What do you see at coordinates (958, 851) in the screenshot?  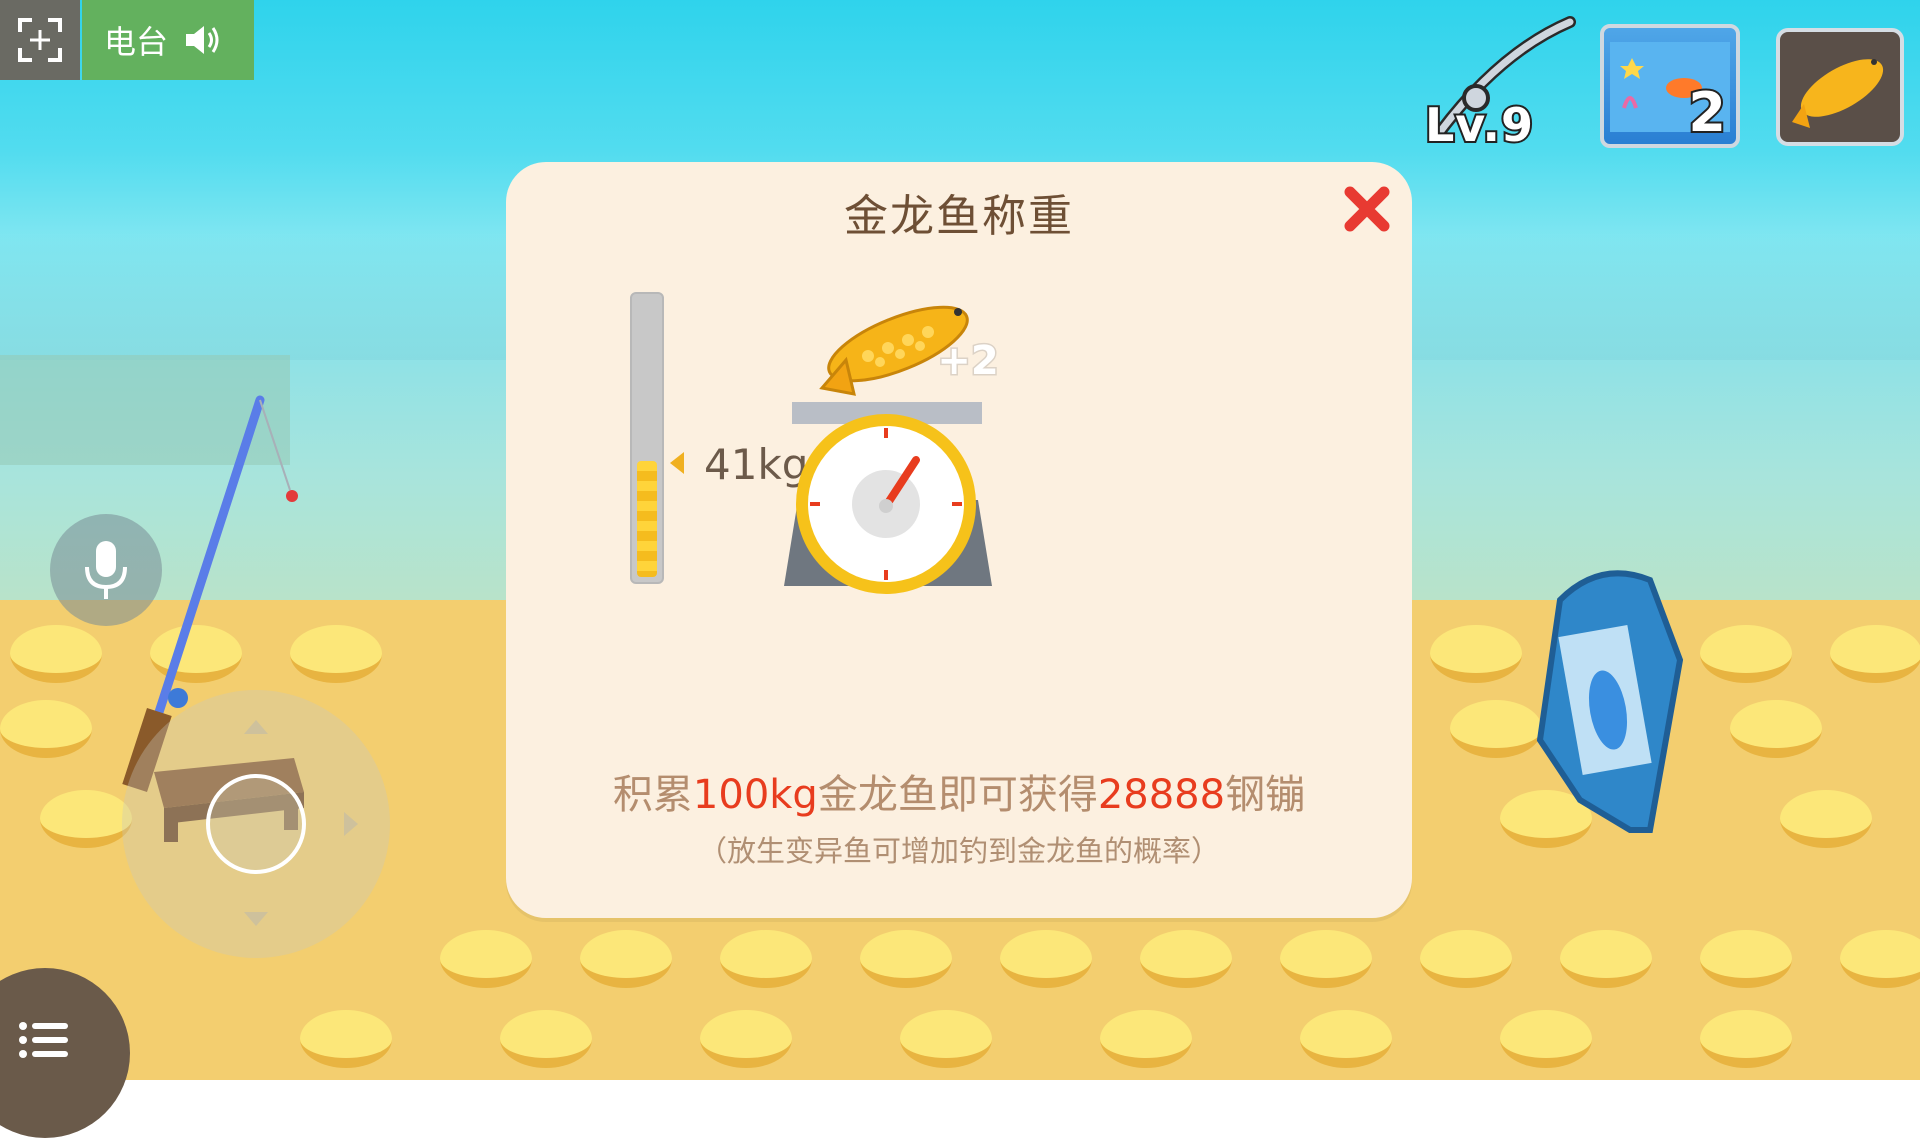 I see `hint-text: （放生变异鱼可增加钓到金龙鱼的概率）` at bounding box center [958, 851].